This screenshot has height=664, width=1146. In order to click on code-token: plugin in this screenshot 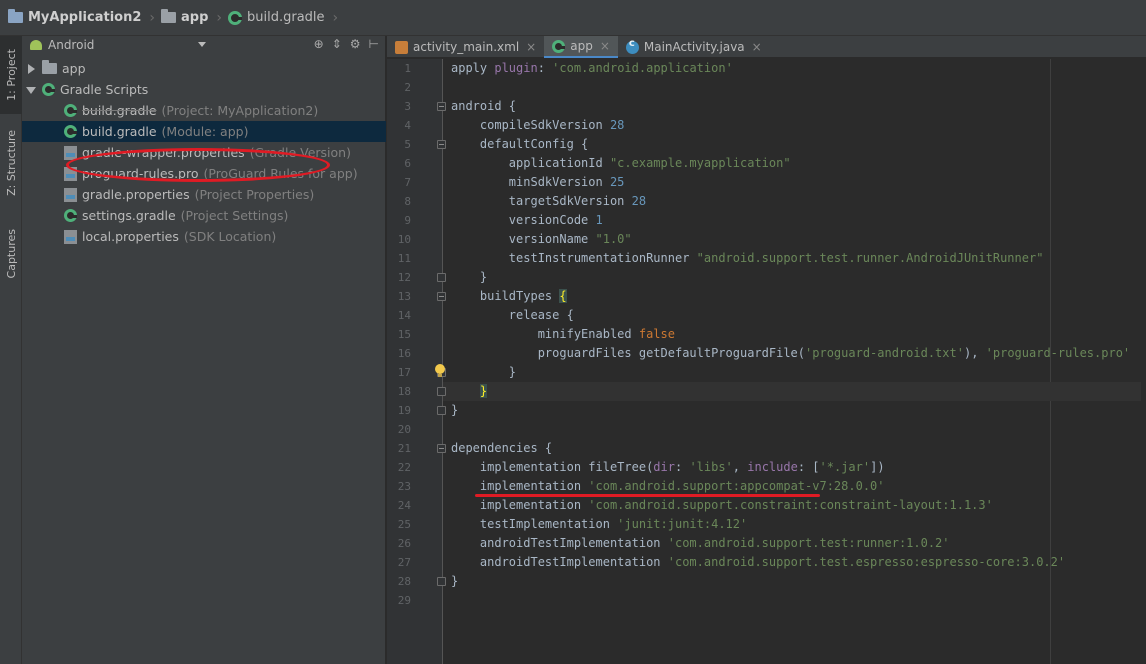, I will do `click(516, 68)`.